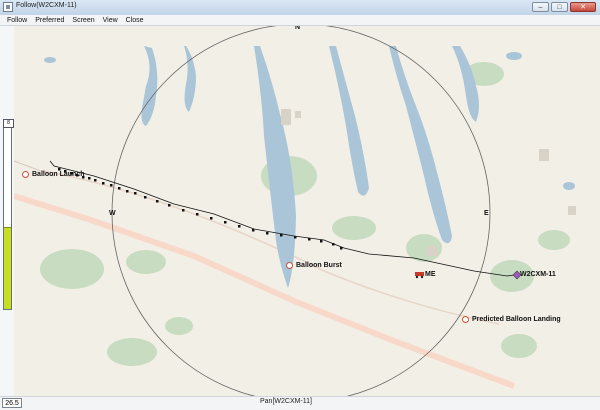 The width and height of the screenshot is (600, 410). I want to click on app-icon, so click(8, 7).